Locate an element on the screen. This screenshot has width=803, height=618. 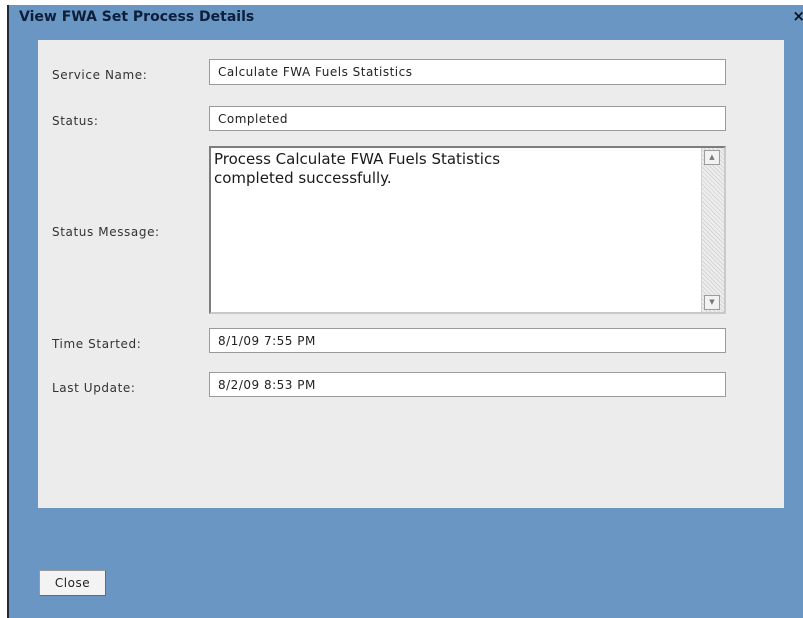
service-name-field: Calculate FWA Fuels Statistics is located at coordinates (467, 72).